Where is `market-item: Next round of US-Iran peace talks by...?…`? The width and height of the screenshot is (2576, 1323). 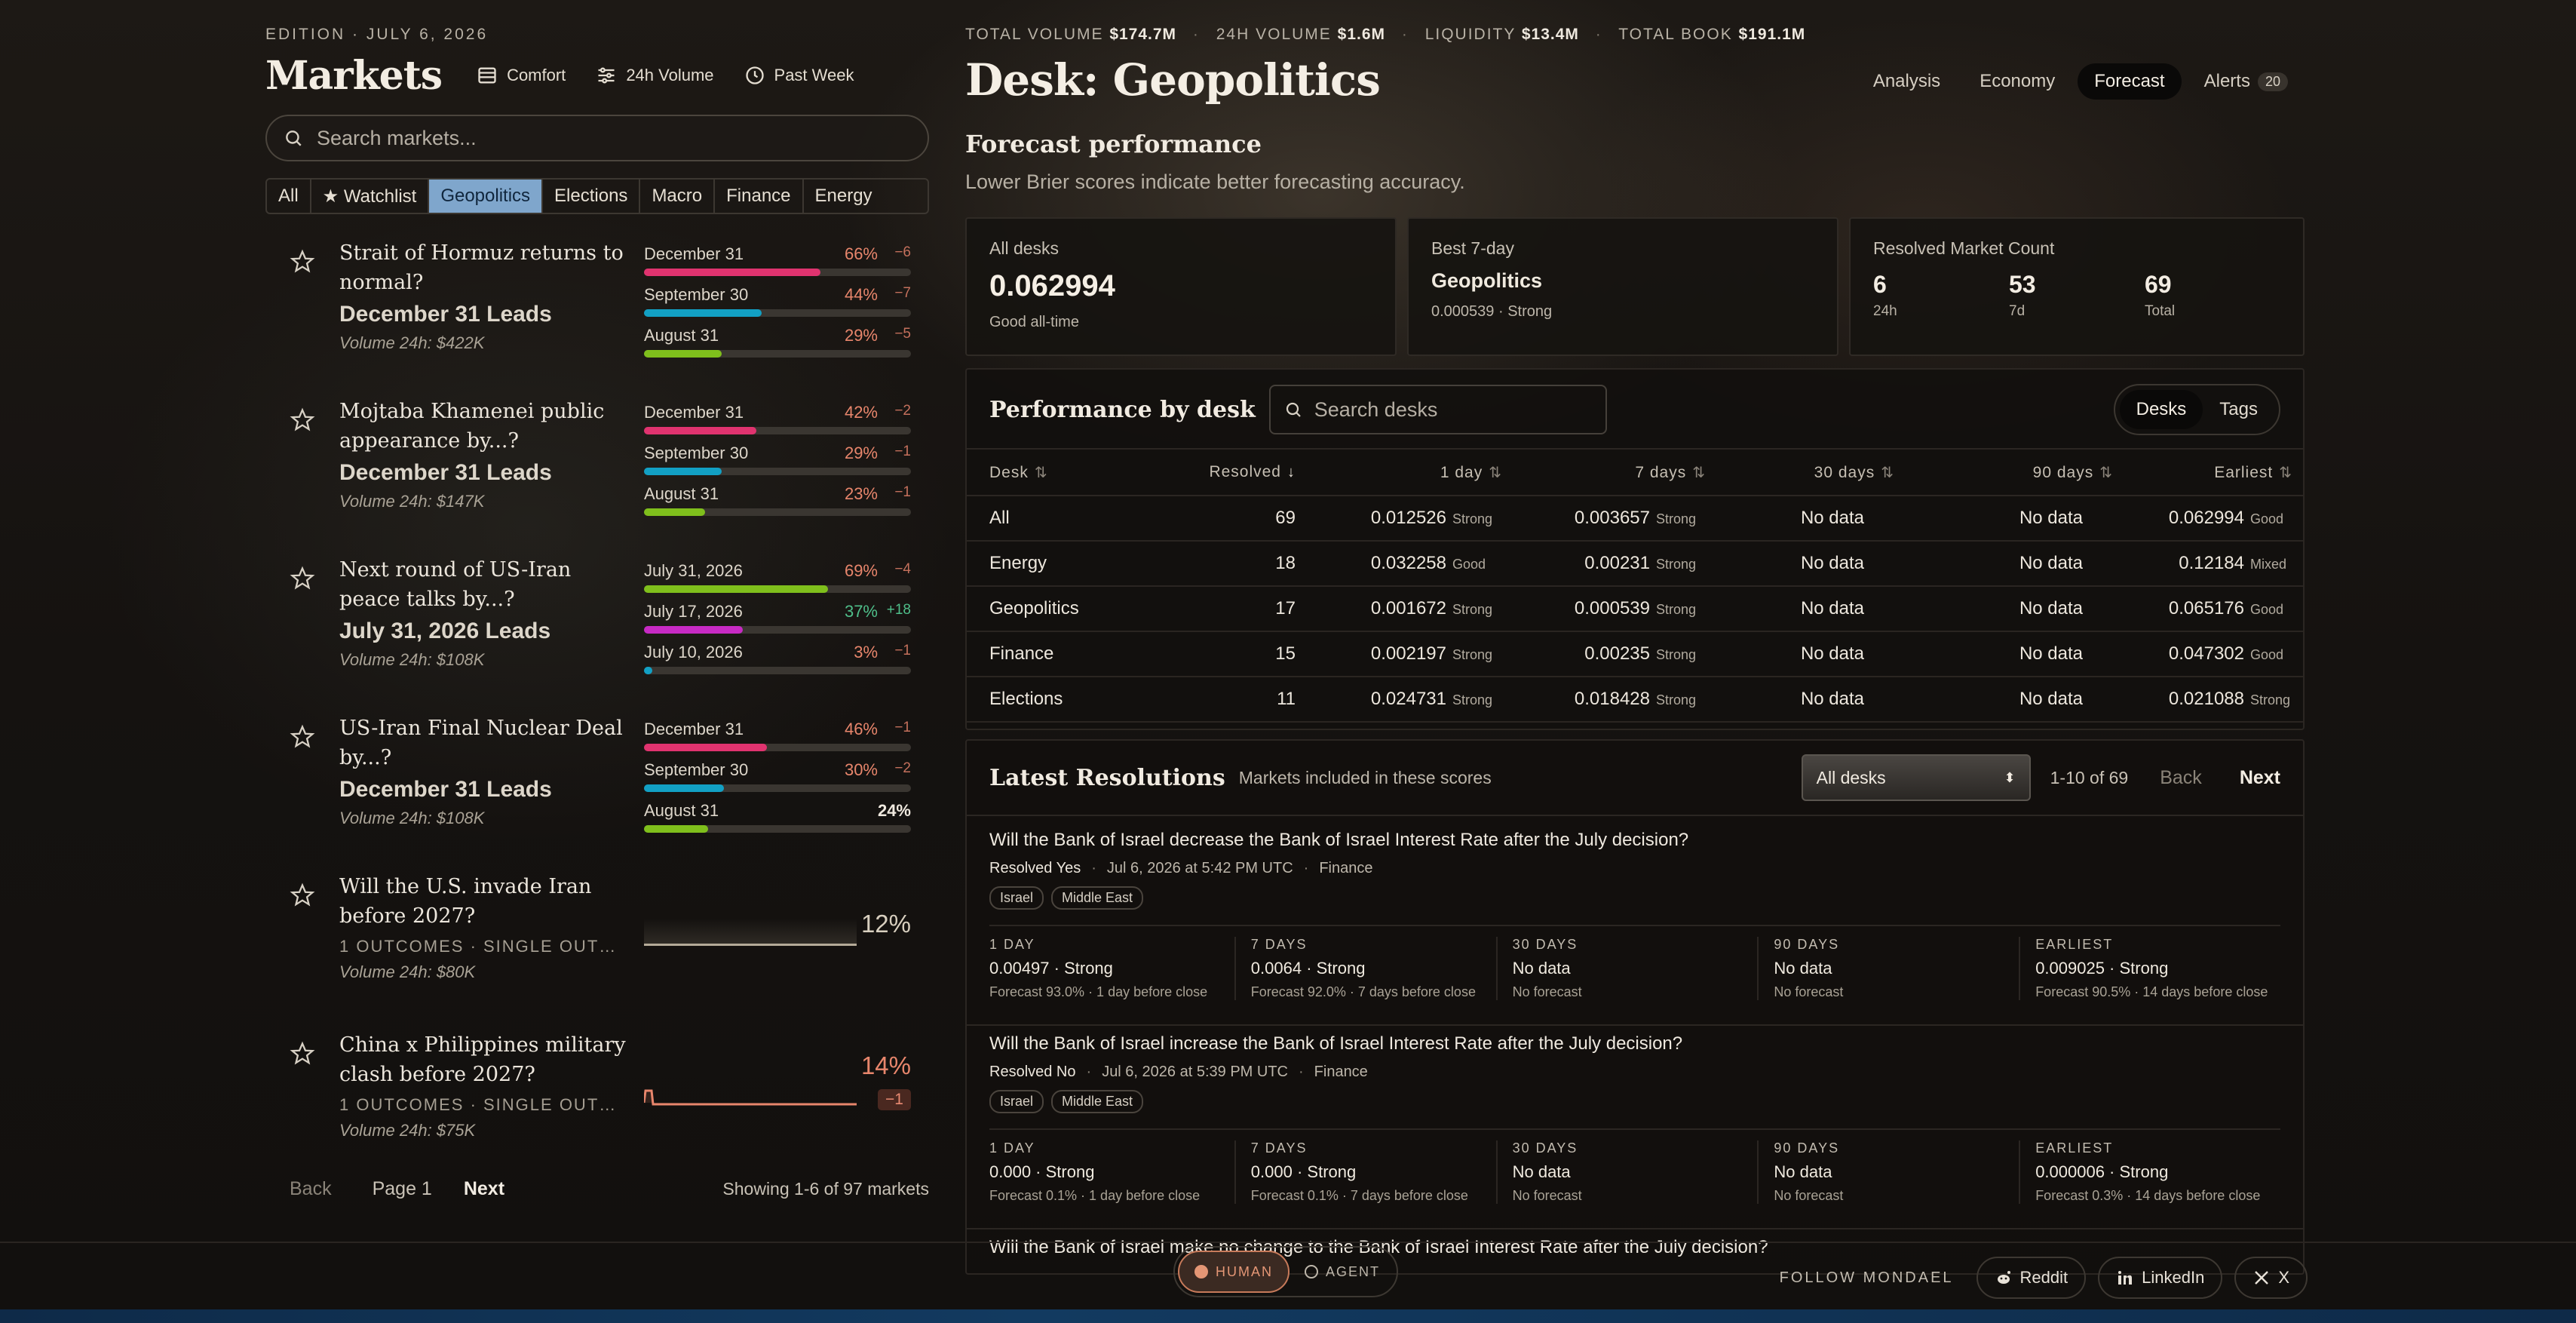
market-item: Next round of US-Iran peace talks by...?… is located at coordinates (597, 627).